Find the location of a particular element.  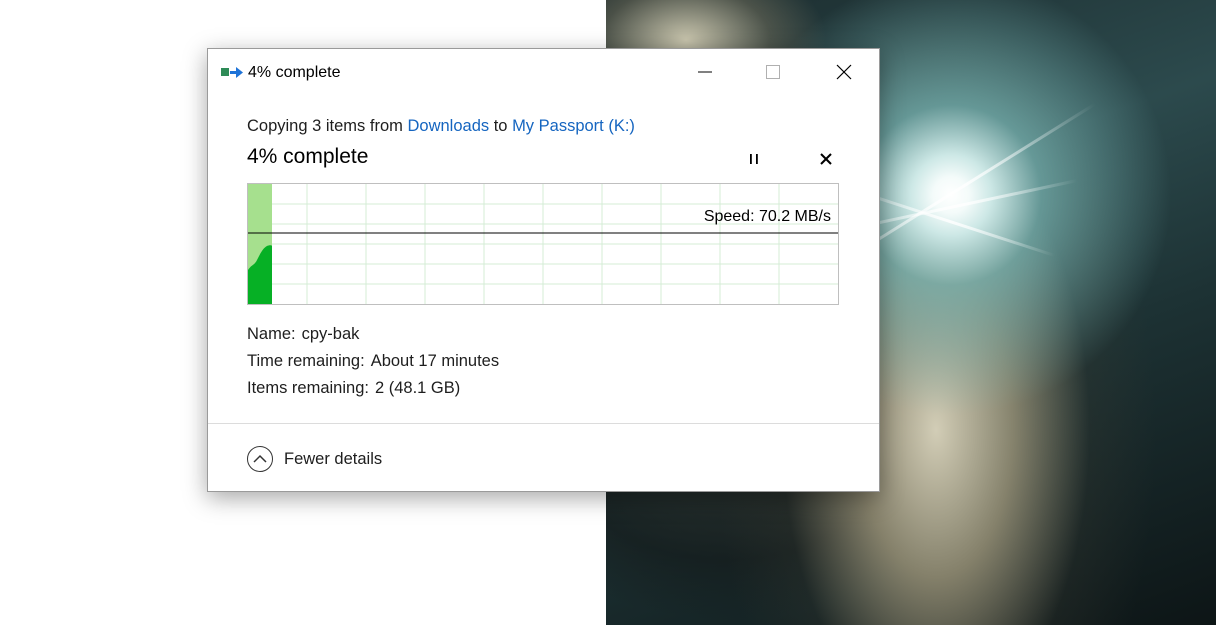

speed-graph: Speed: 70.2 MB/s is located at coordinates (543, 244).